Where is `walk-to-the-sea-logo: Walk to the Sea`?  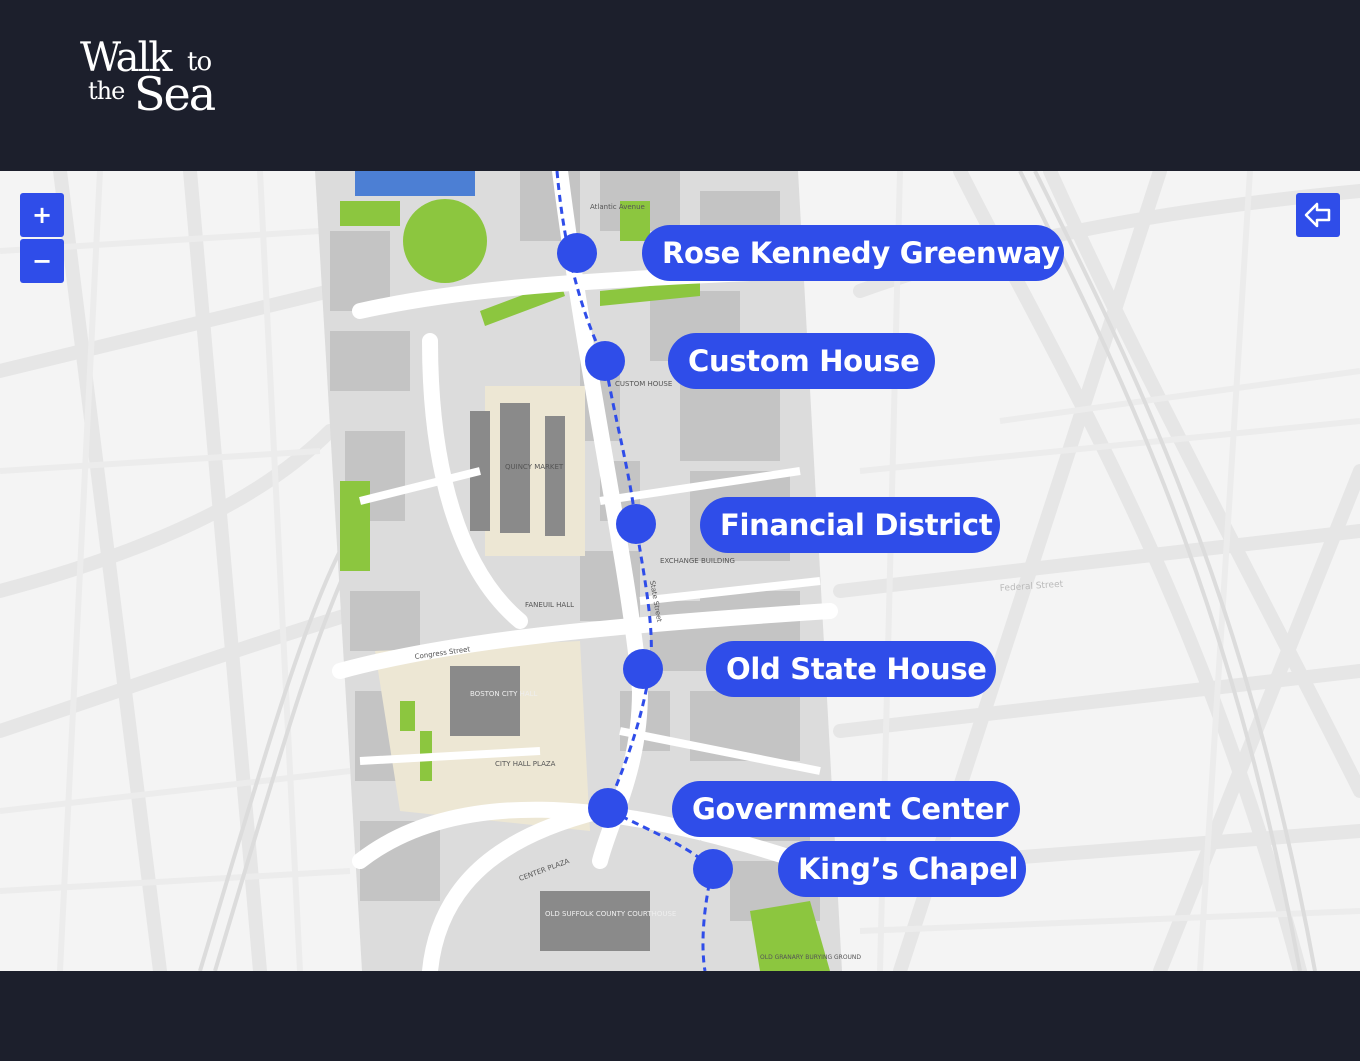
walk-to-the-sea-logo: Walk to the Sea is located at coordinates (160, 80).